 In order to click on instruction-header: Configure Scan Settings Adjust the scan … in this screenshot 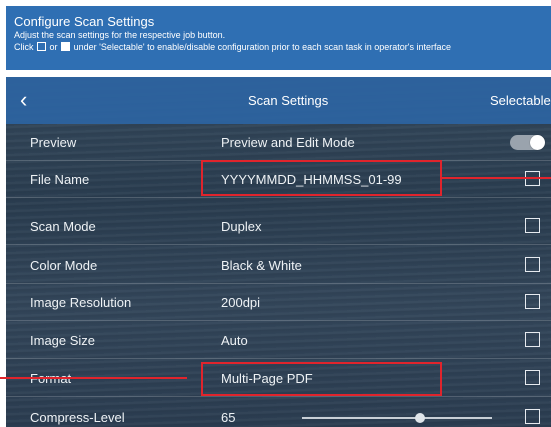, I will do `click(278, 38)`.